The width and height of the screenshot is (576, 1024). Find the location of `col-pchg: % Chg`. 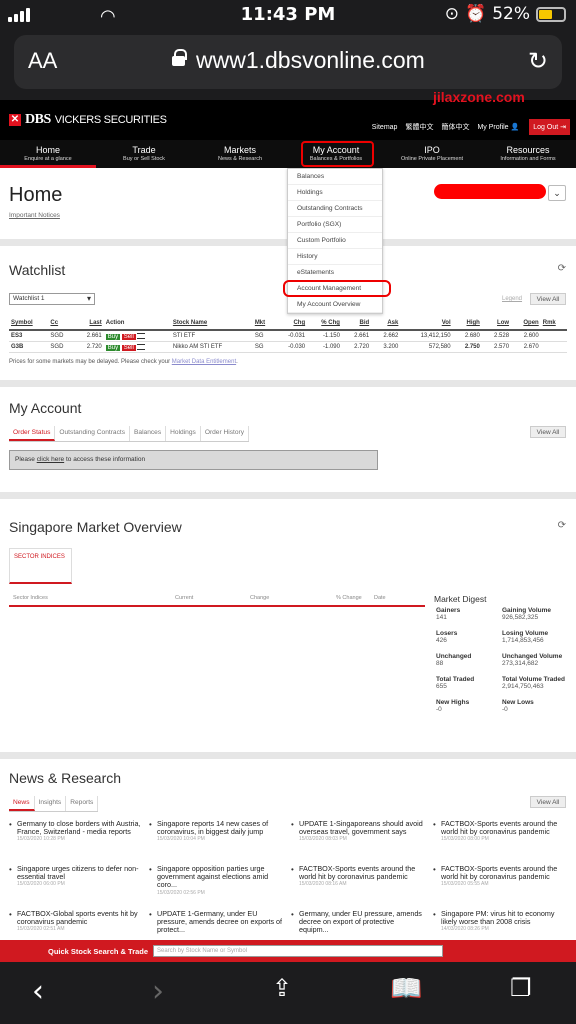

col-pchg: % Chg is located at coordinates (324, 324).